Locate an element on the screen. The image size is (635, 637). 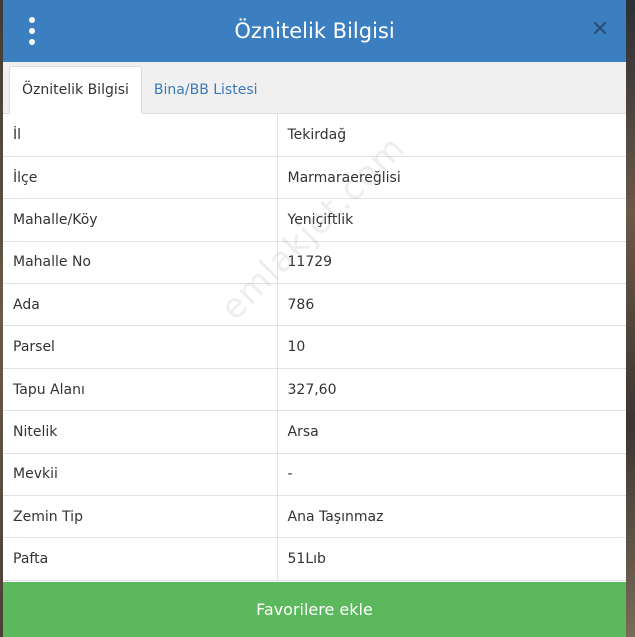
row-value: Ana Taşınmaz is located at coordinates (451, 517).